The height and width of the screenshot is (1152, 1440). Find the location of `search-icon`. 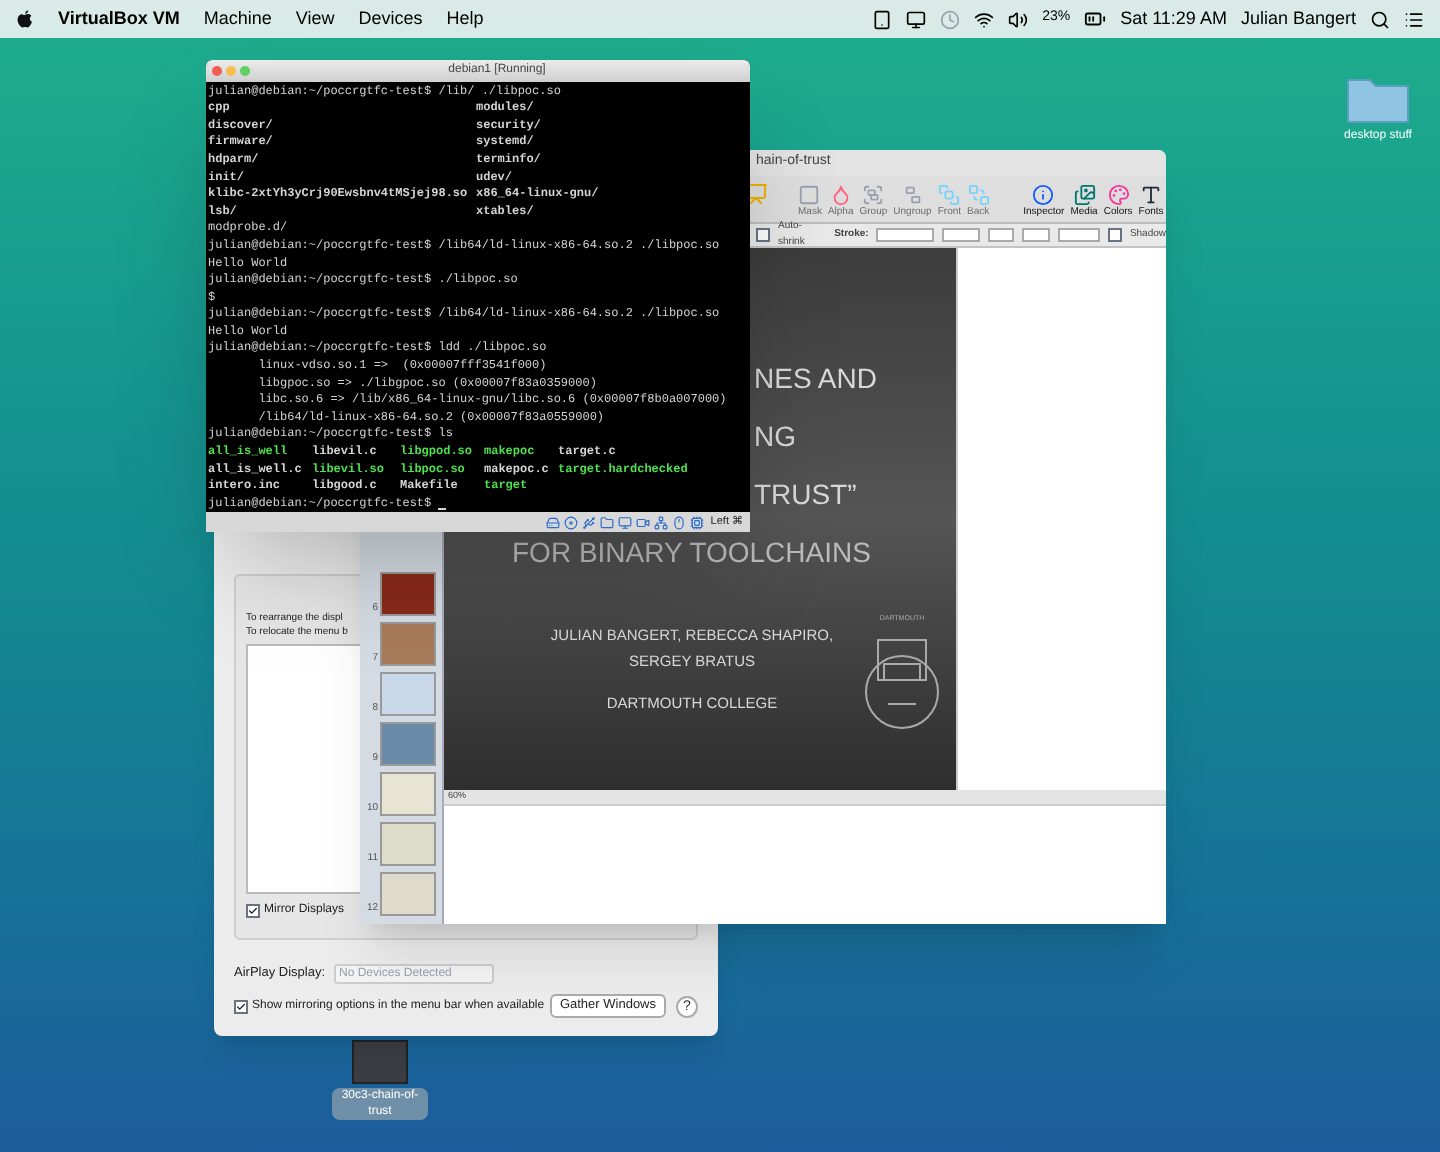

search-icon is located at coordinates (1380, 19).